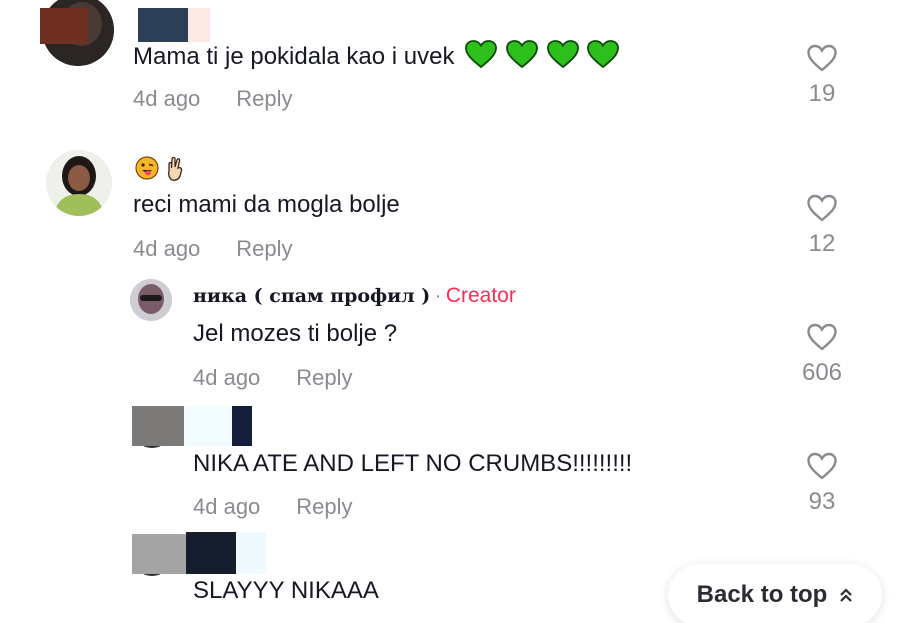 The image size is (900, 623). I want to click on tongue-wink-emoji-icon, so click(147, 168).